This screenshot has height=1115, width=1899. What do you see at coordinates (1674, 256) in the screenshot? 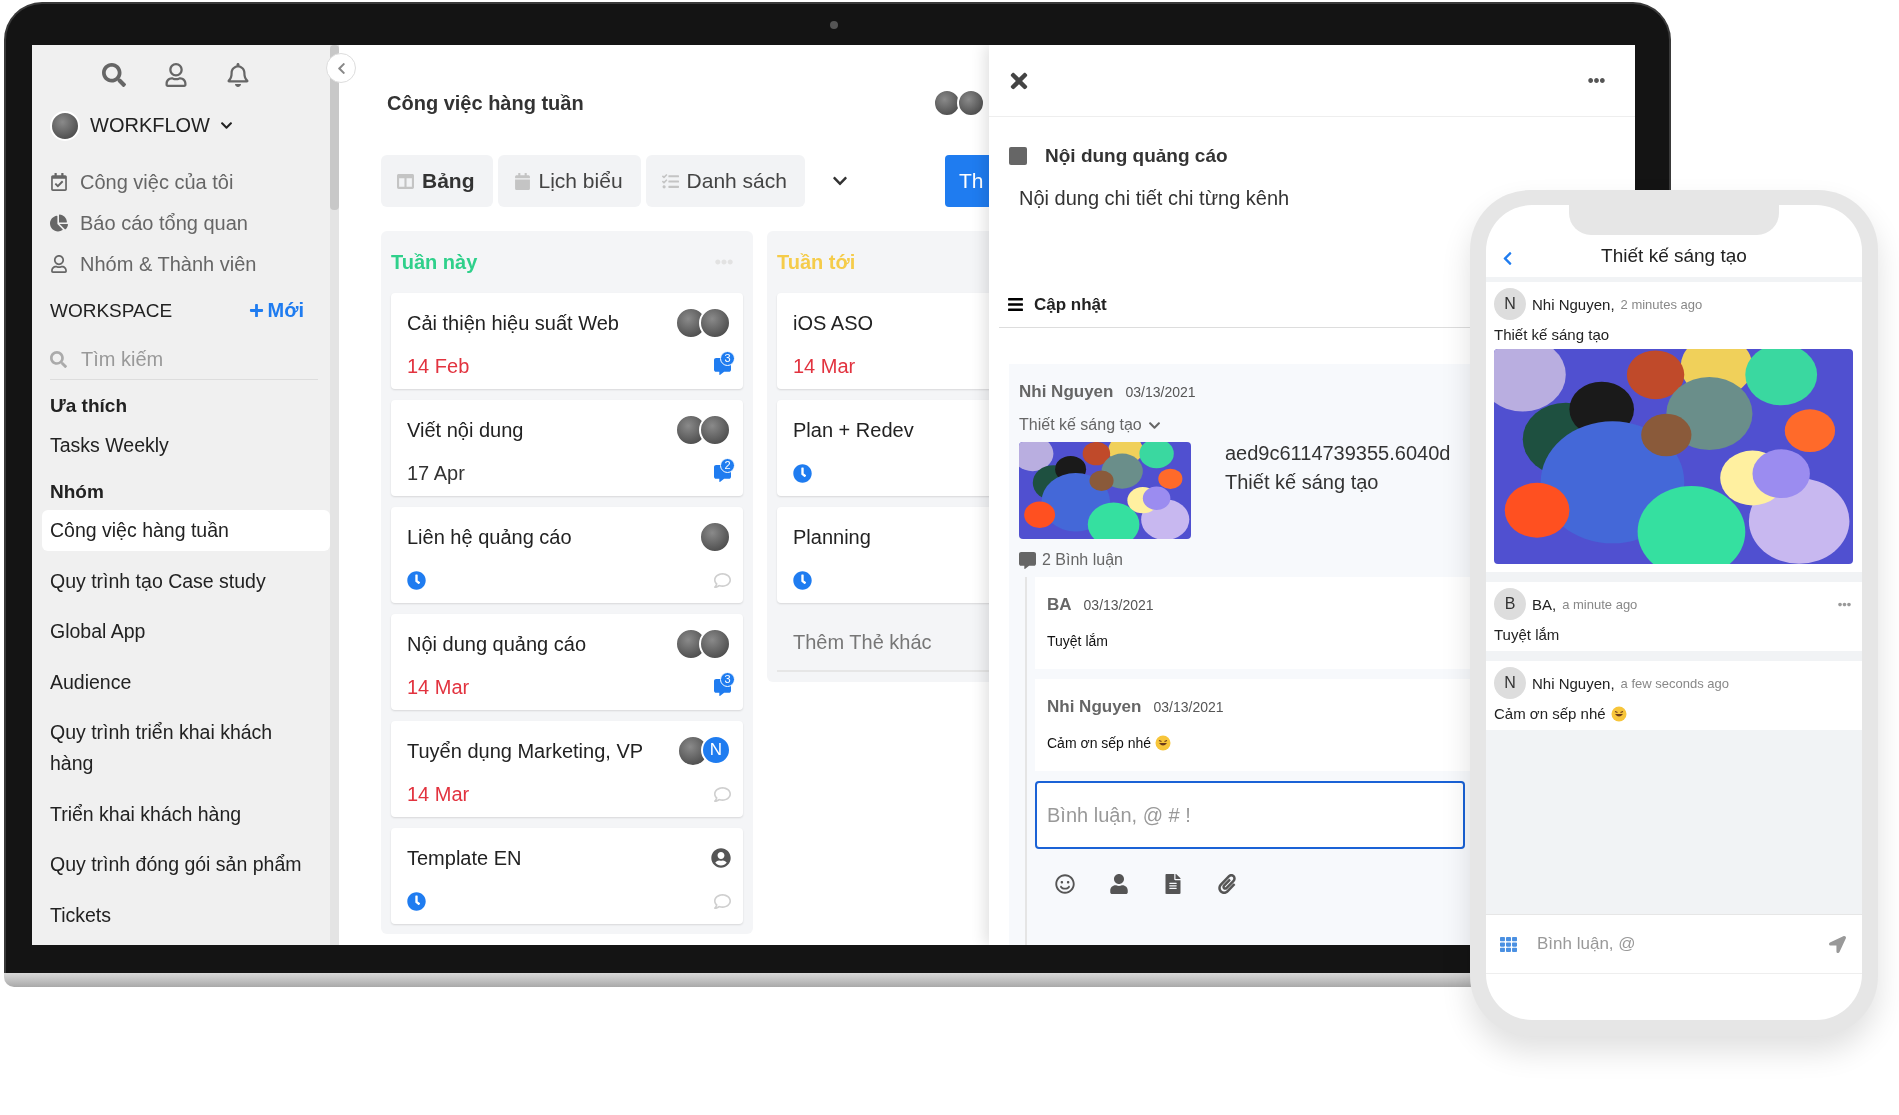
I see `screen-title: Thiết kế sáng tạo` at bounding box center [1674, 256].